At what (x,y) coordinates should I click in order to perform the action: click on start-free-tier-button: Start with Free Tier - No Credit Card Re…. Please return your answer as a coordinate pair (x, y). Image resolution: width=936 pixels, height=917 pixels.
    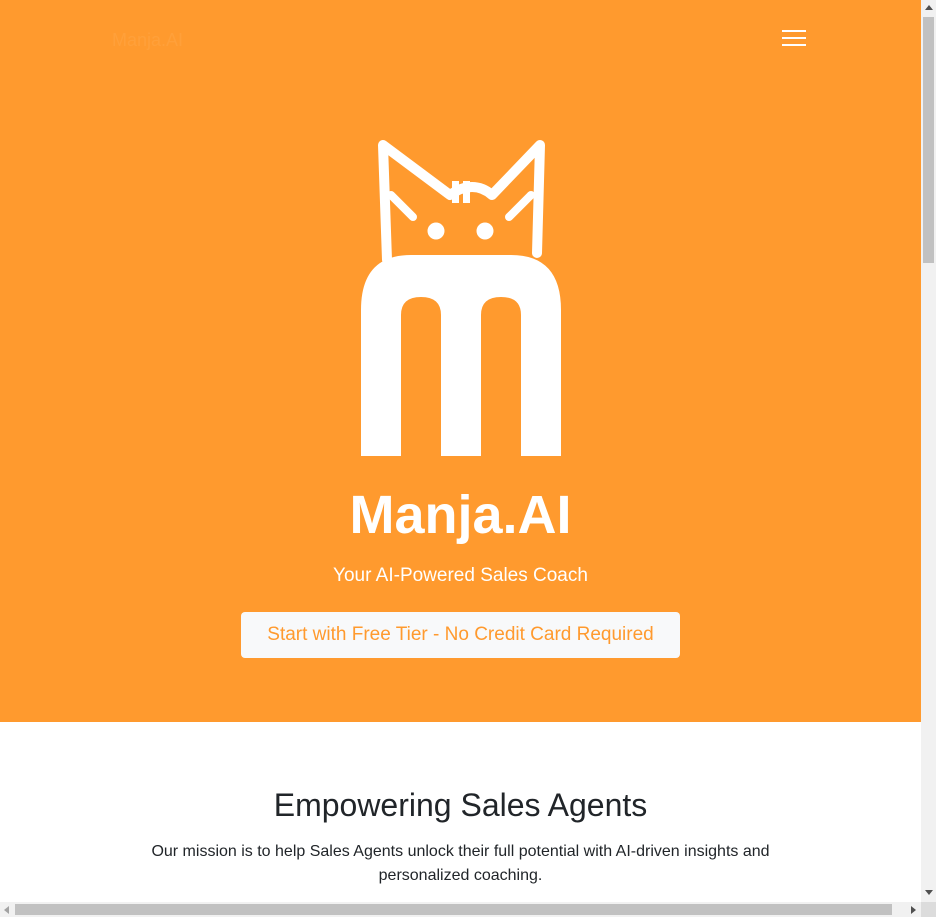
    Looking at the image, I should click on (460, 635).